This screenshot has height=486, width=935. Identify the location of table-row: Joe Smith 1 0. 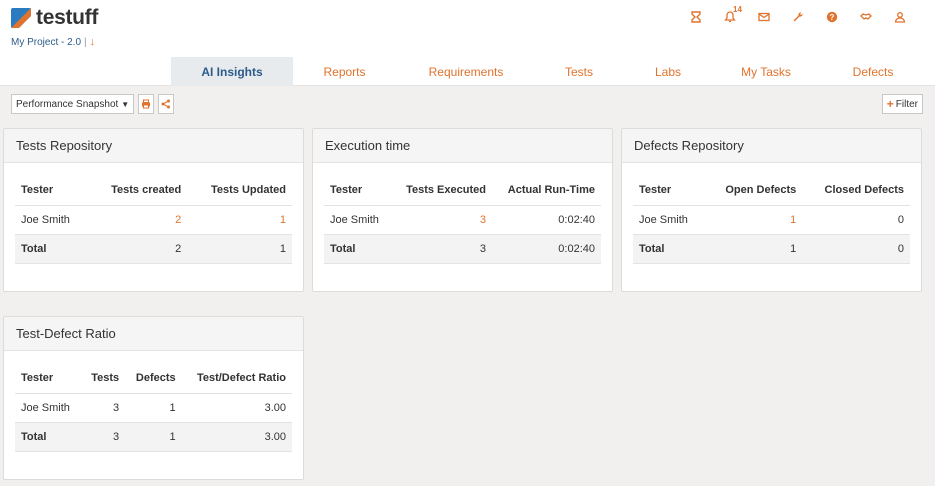
(771, 220).